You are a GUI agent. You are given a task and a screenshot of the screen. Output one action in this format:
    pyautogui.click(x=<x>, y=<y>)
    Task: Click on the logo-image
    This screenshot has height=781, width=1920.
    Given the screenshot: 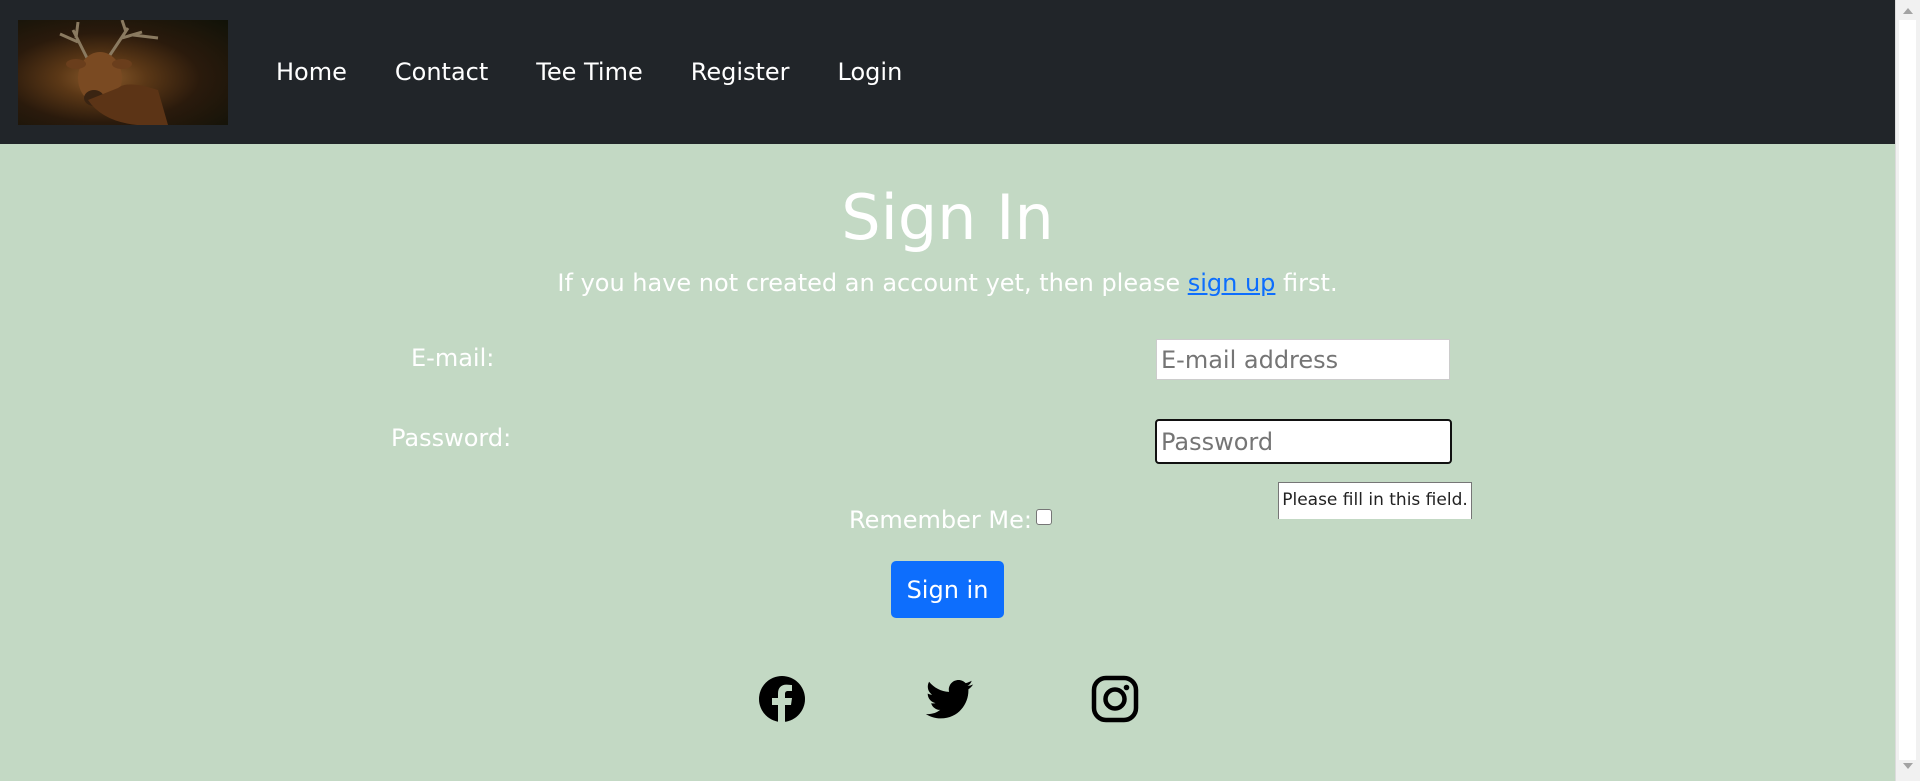 What is the action you would take?
    pyautogui.click(x=123, y=72)
    